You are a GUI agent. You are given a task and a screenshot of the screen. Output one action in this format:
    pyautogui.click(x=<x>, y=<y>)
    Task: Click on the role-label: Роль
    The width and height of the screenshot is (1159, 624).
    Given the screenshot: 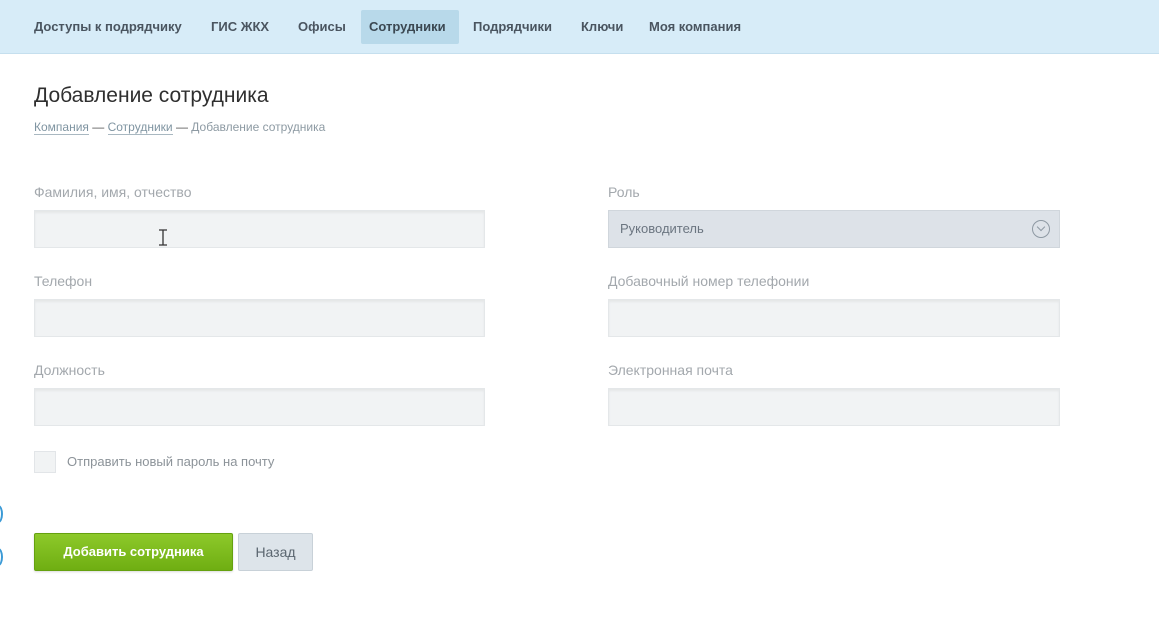 What is the action you would take?
    pyautogui.click(x=624, y=192)
    